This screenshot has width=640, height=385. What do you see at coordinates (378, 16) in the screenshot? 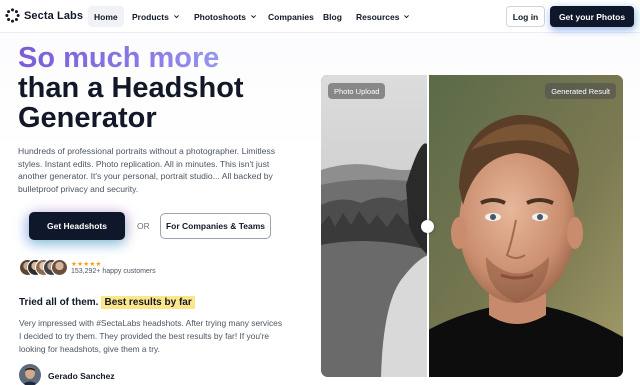
I see `nav-item-label: Resources` at bounding box center [378, 16].